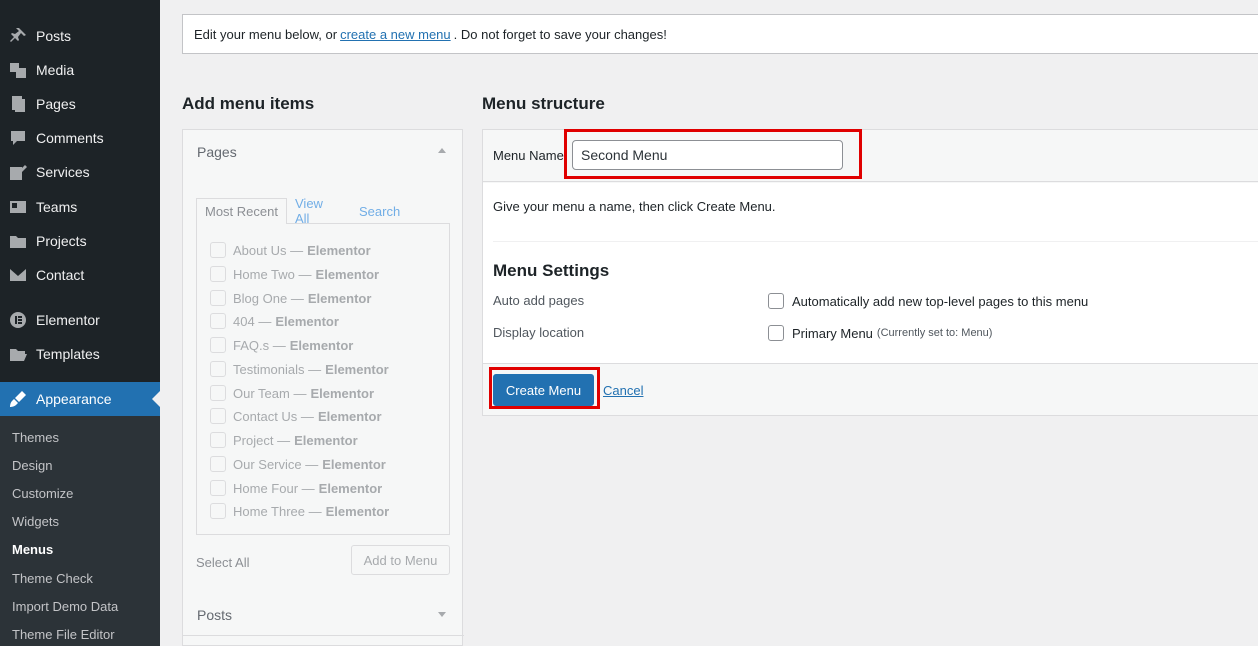  Describe the element at coordinates (776, 301) in the screenshot. I see `auto-add-checkbox` at that location.